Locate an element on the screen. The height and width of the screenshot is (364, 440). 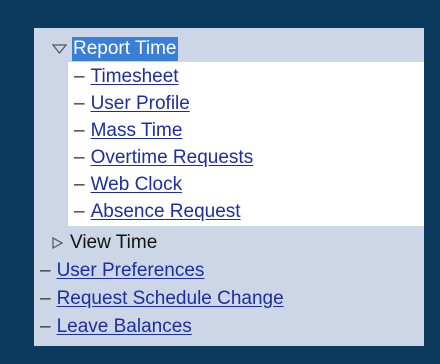
menu-item-web-clock: – Web Clock is located at coordinates (128, 185).